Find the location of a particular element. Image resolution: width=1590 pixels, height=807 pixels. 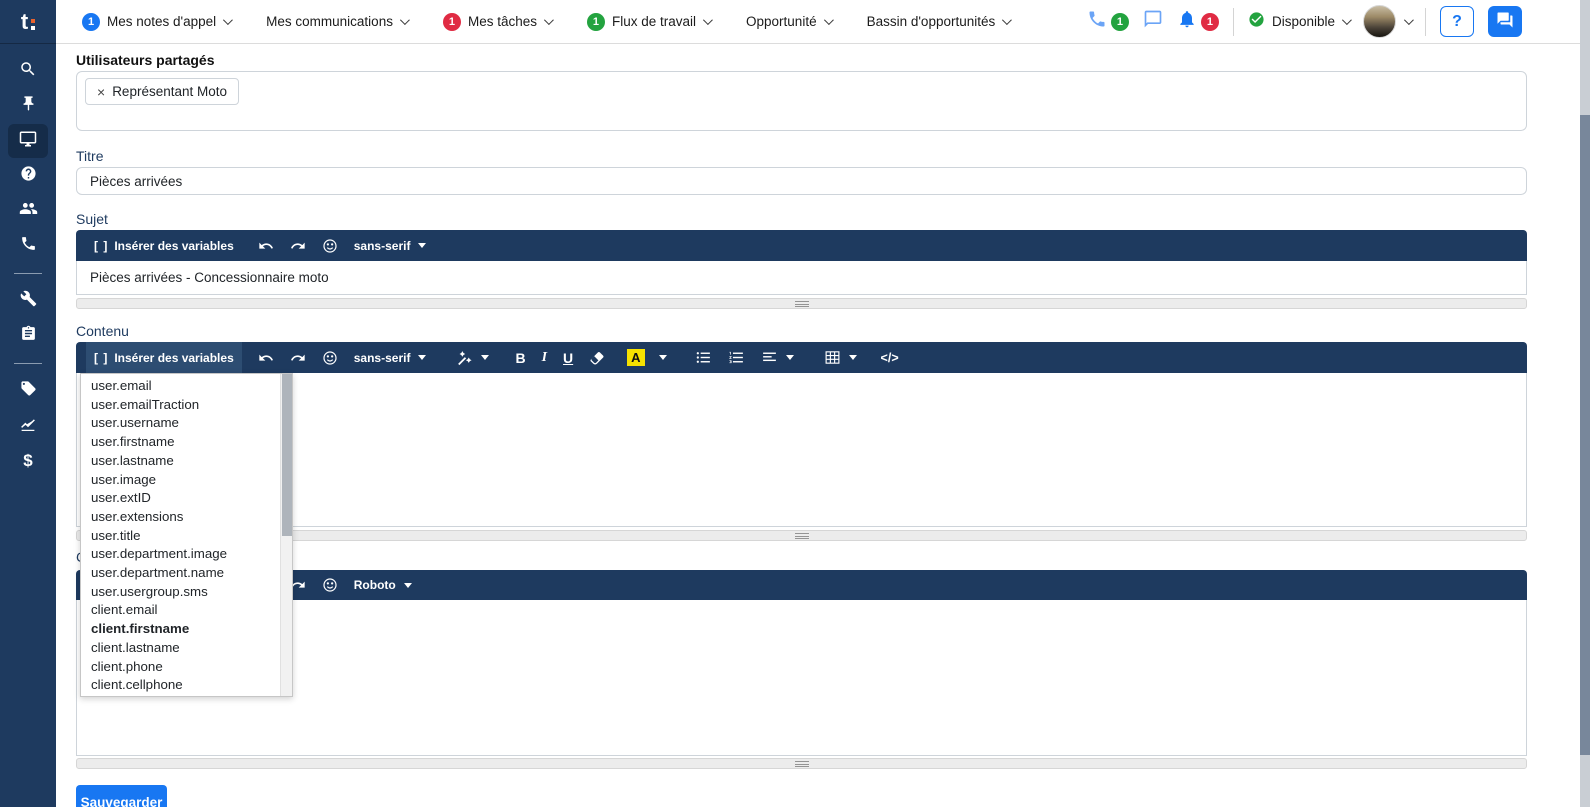

chat-bubble-icon is located at coordinates (1153, 21).